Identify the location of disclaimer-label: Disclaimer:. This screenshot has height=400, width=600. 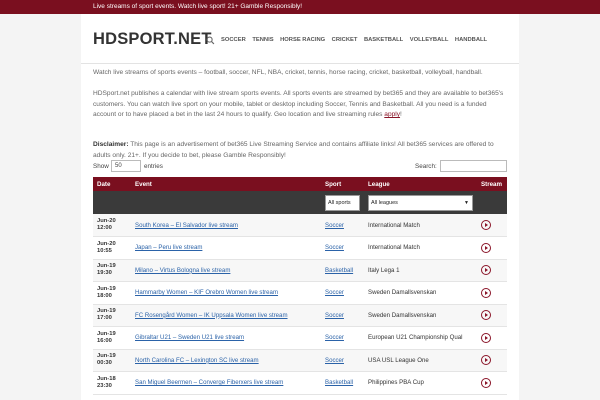
(111, 144).